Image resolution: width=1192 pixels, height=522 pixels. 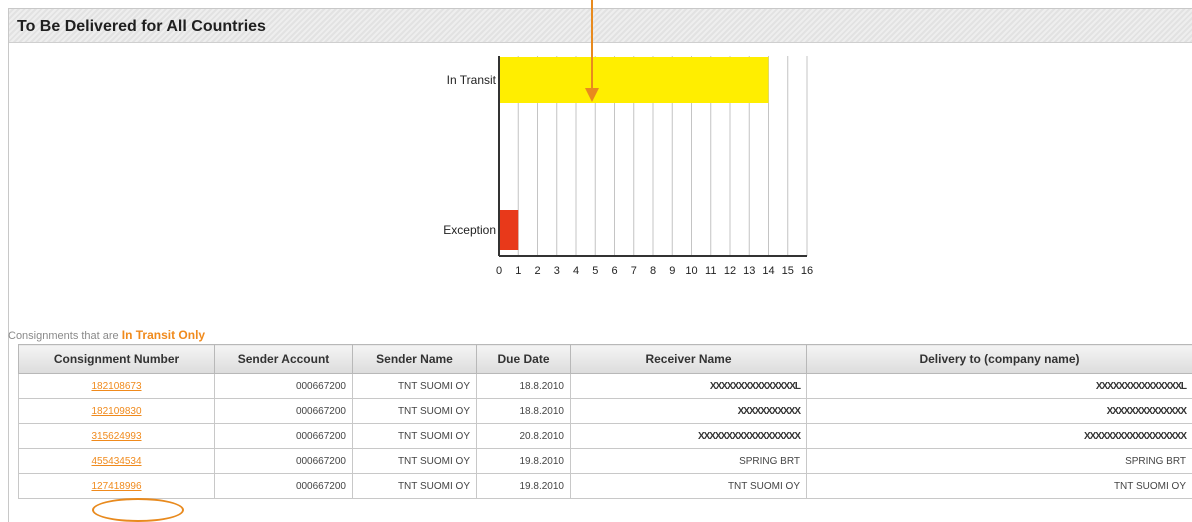 I want to click on delivery-to-cell: XXXXXXXXXXXXXXXXXX, so click(x=999, y=436).